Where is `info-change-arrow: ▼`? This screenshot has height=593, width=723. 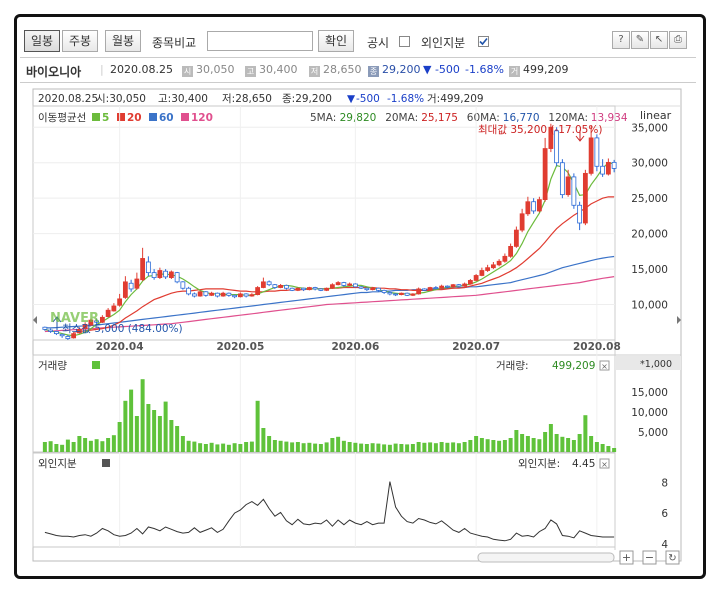 info-change-arrow: ▼ is located at coordinates (351, 99).